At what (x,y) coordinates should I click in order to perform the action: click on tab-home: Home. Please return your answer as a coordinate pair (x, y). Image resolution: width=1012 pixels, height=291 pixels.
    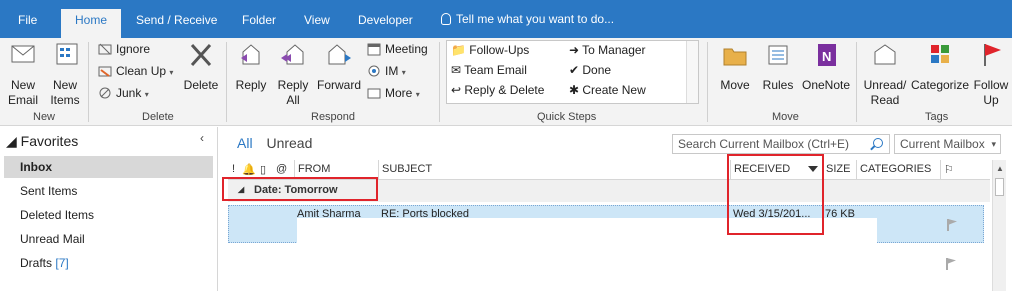
    Looking at the image, I should click on (91, 23).